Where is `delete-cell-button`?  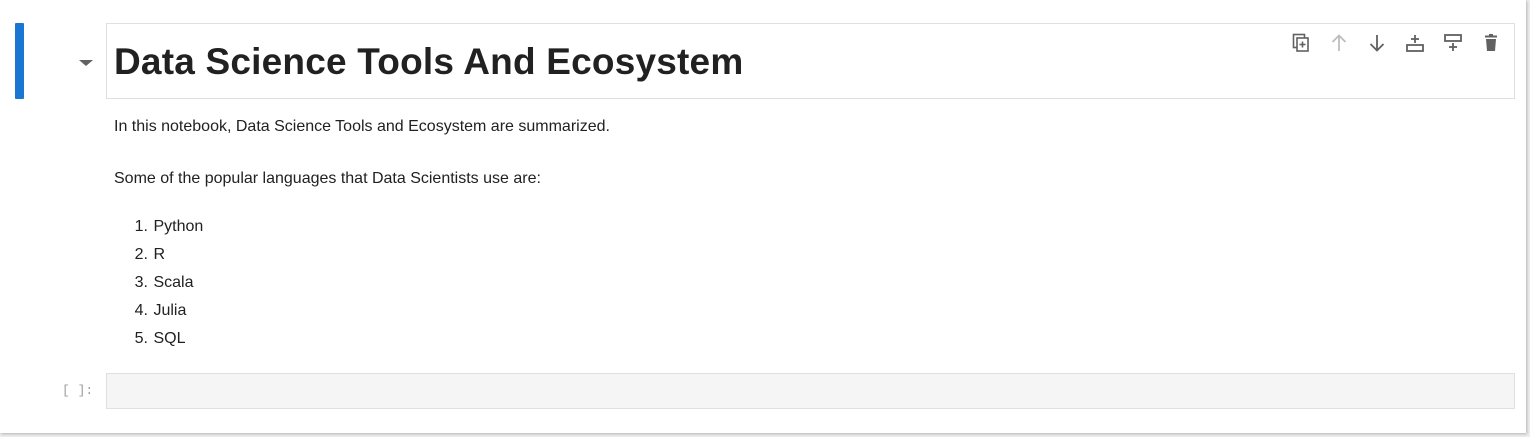 delete-cell-button is located at coordinates (1491, 43).